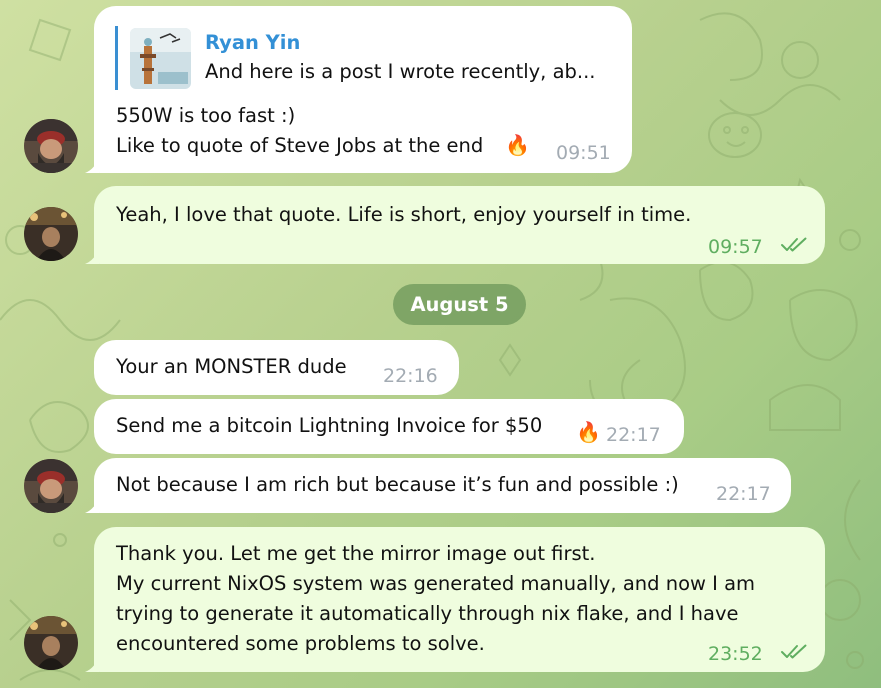 The width and height of the screenshot is (881, 688). I want to click on message-bubble-3: Your an MONSTER dude 22:16, so click(276, 367).